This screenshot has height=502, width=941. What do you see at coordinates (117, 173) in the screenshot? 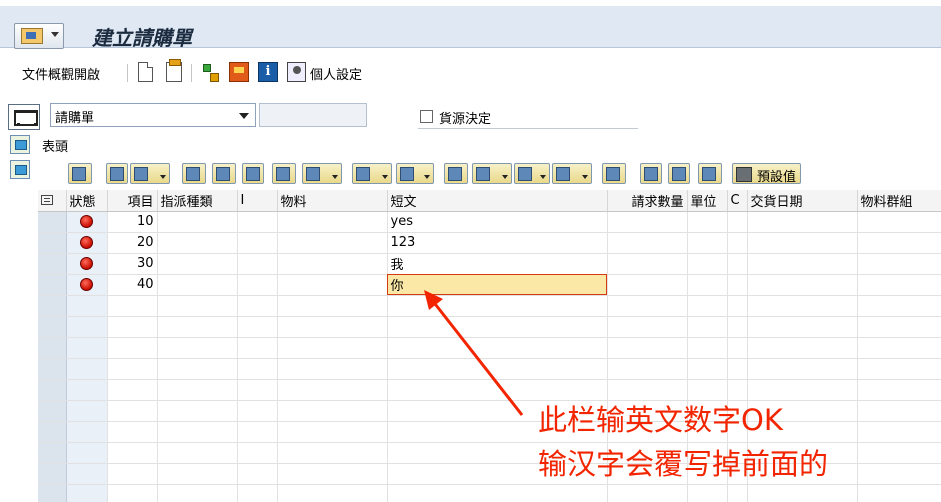
I see `copy-icon` at bounding box center [117, 173].